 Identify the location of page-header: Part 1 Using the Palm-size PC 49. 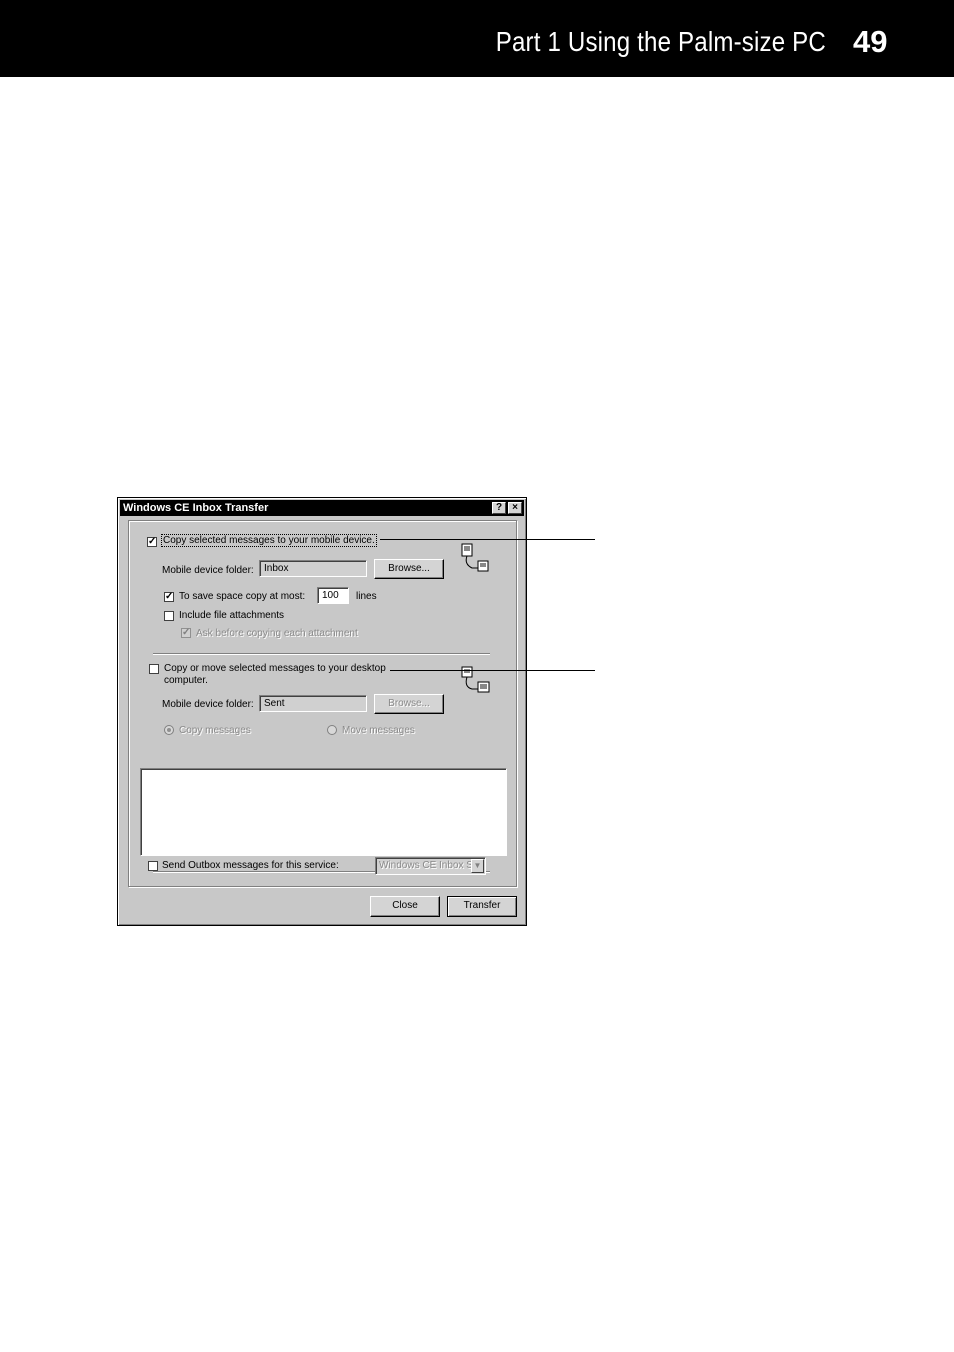
(477, 38).